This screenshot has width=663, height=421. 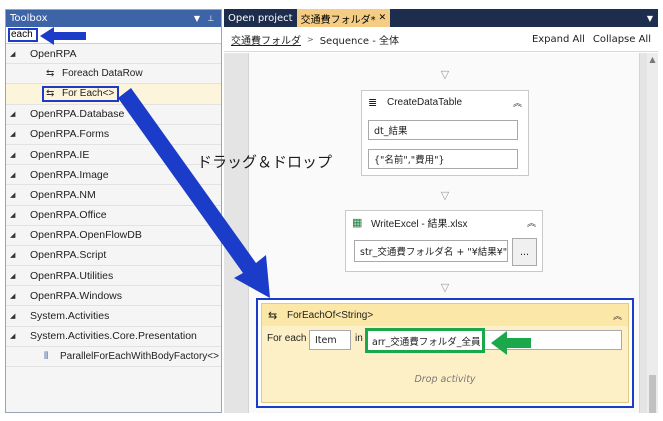 I want to click on search-pointer-arrow, so click(x=63, y=36).